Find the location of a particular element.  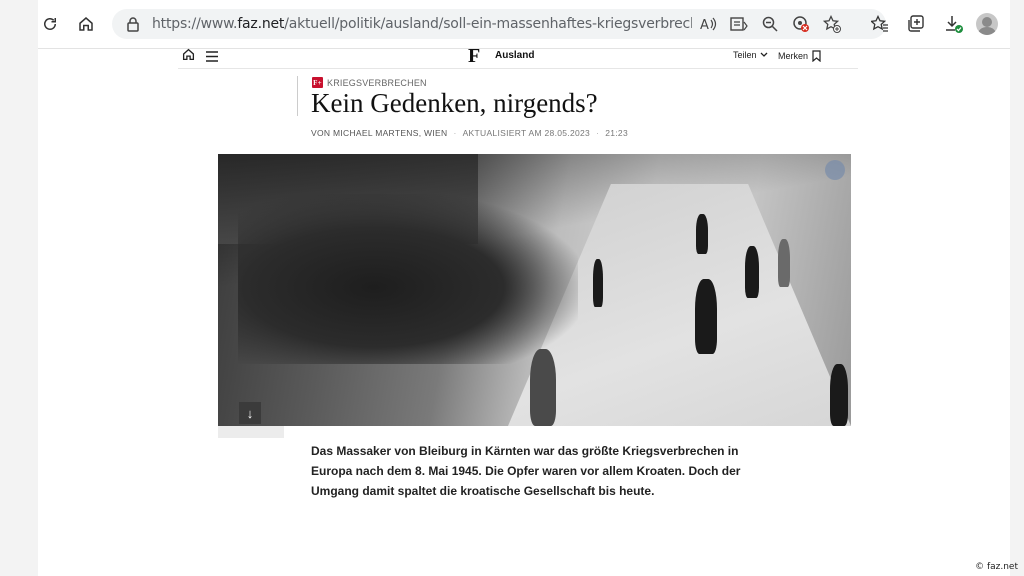

profile-icon is located at coordinates (987, 24).